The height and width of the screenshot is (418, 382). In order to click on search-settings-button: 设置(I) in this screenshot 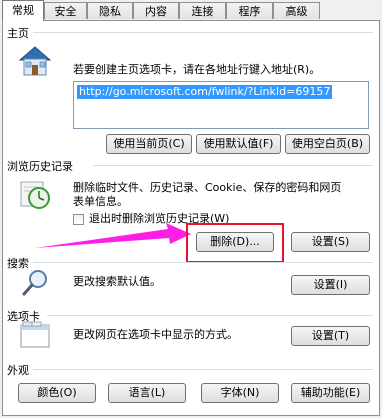, I will do `click(330, 285)`.